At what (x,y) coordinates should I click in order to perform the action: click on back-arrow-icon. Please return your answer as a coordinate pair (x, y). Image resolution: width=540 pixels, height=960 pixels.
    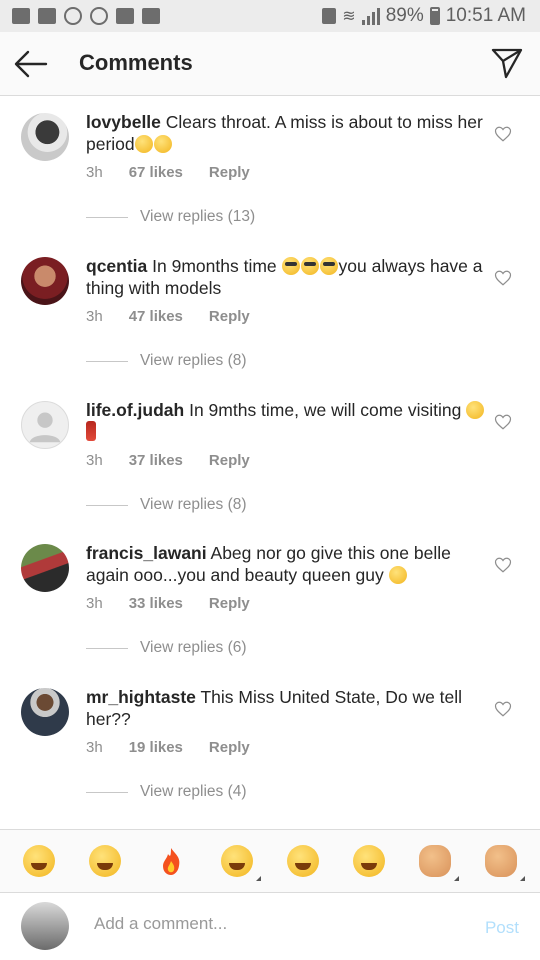
    Looking at the image, I should click on (31, 64).